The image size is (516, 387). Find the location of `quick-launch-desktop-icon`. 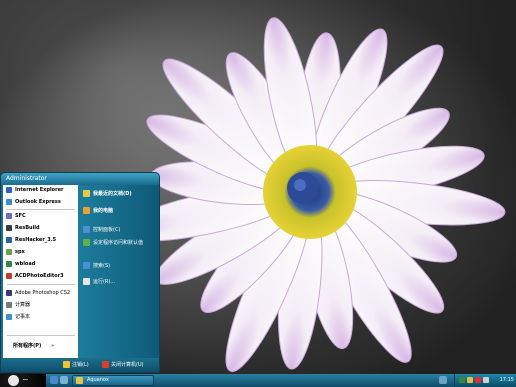

quick-launch-desktop-icon is located at coordinates (64, 380).